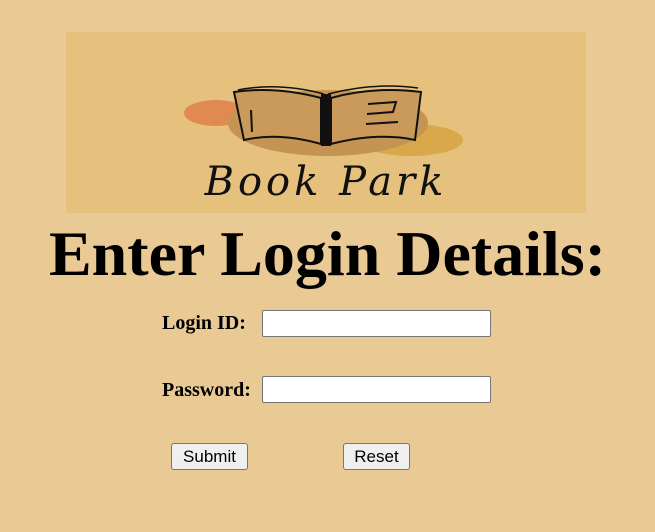 This screenshot has height=532, width=655. I want to click on logo-wordmark: Book Park, so click(326, 182).